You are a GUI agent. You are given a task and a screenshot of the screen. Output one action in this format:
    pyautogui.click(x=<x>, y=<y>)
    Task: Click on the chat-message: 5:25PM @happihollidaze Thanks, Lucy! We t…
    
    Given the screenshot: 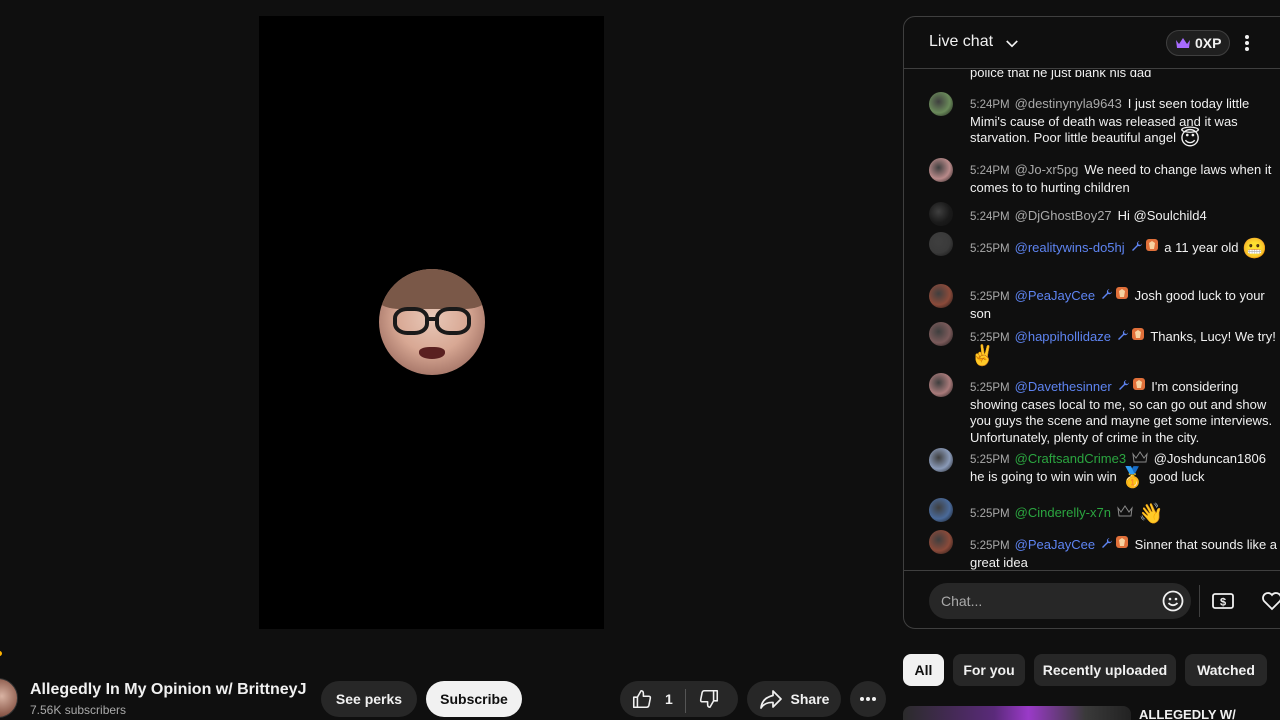 What is the action you would take?
    pyautogui.click(x=1125, y=347)
    